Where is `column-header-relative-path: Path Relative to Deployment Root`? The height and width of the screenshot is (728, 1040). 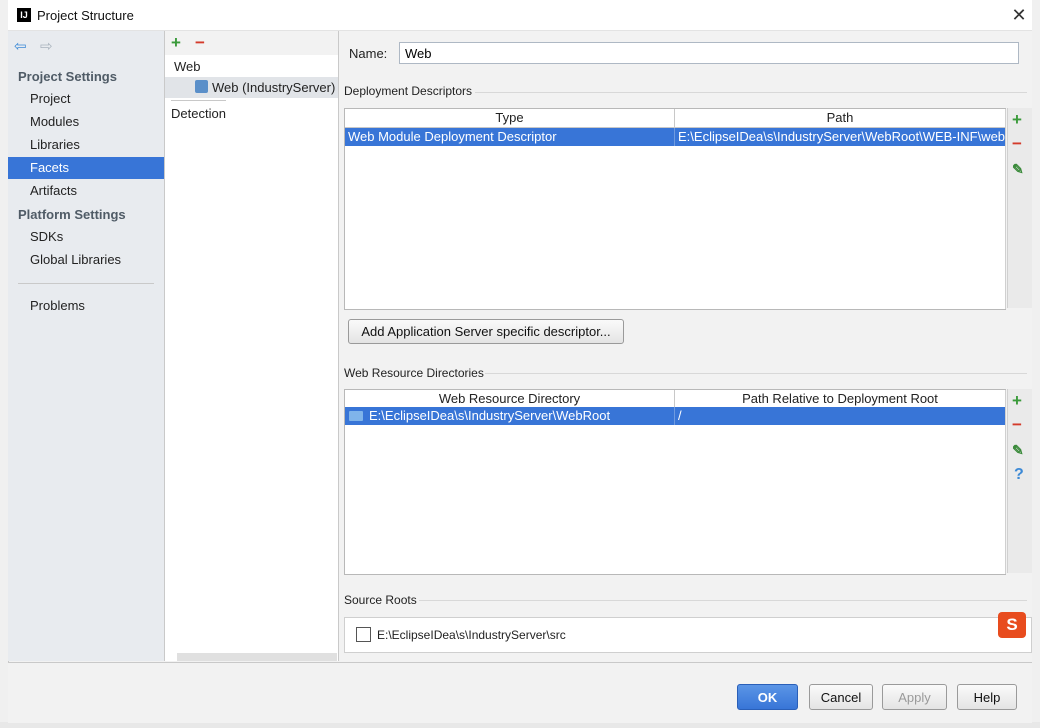
column-header-relative-path: Path Relative to Deployment Root is located at coordinates (840, 399).